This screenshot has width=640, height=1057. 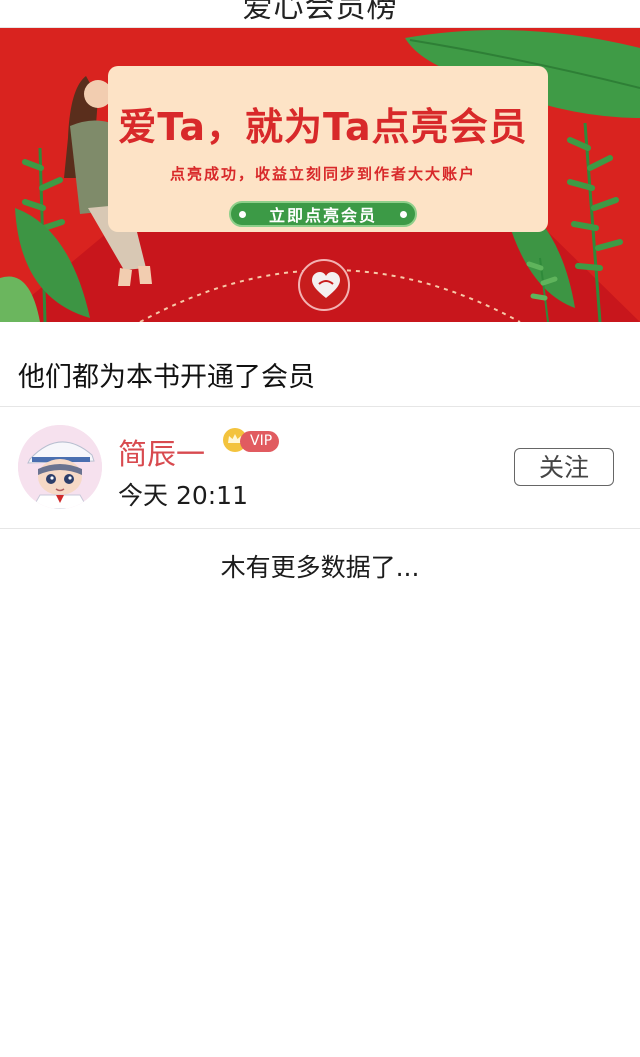 What do you see at coordinates (320, 467) in the screenshot?
I see `list-item: 简辰一 VIP 今天 20:11 关注` at bounding box center [320, 467].